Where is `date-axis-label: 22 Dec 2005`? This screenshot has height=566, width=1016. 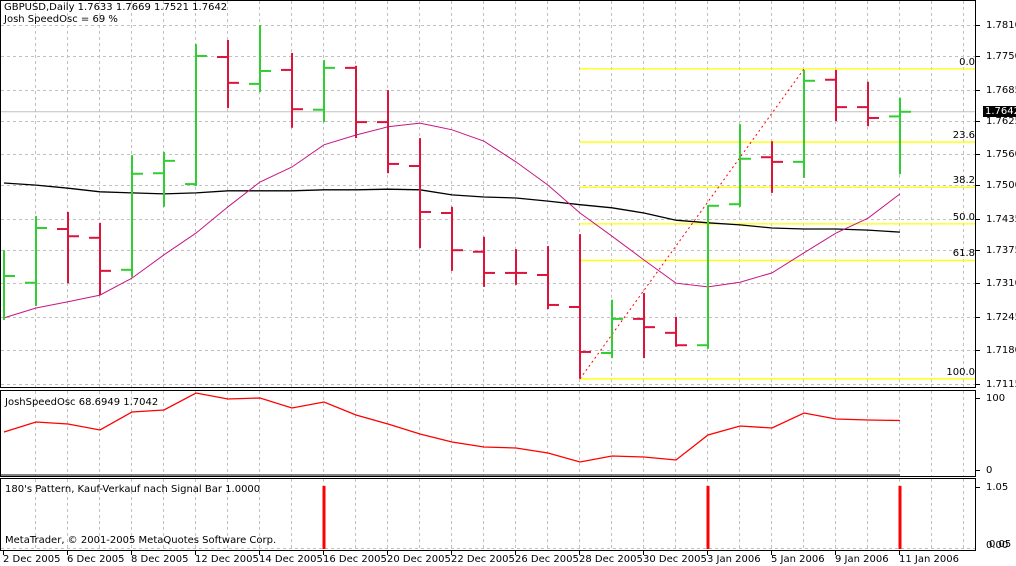
date-axis-label: 22 Dec 2005 is located at coordinates (483, 559).